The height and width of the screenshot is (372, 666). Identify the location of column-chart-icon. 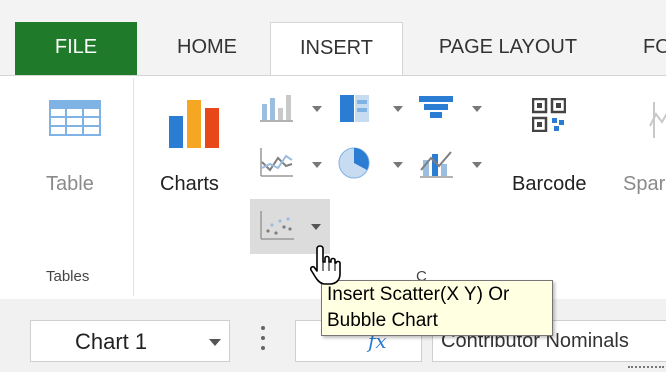
(276, 108).